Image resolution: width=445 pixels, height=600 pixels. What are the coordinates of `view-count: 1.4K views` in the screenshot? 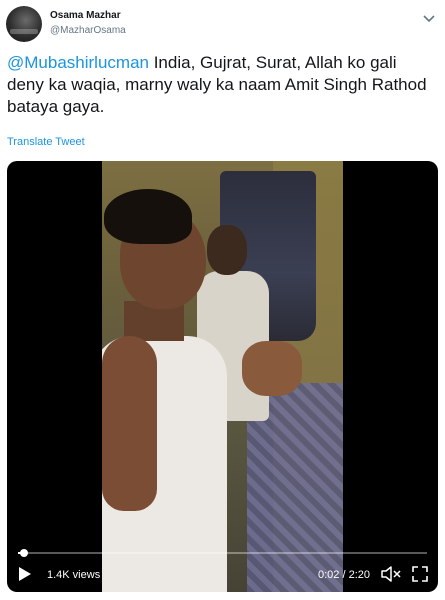 It's located at (74, 575).